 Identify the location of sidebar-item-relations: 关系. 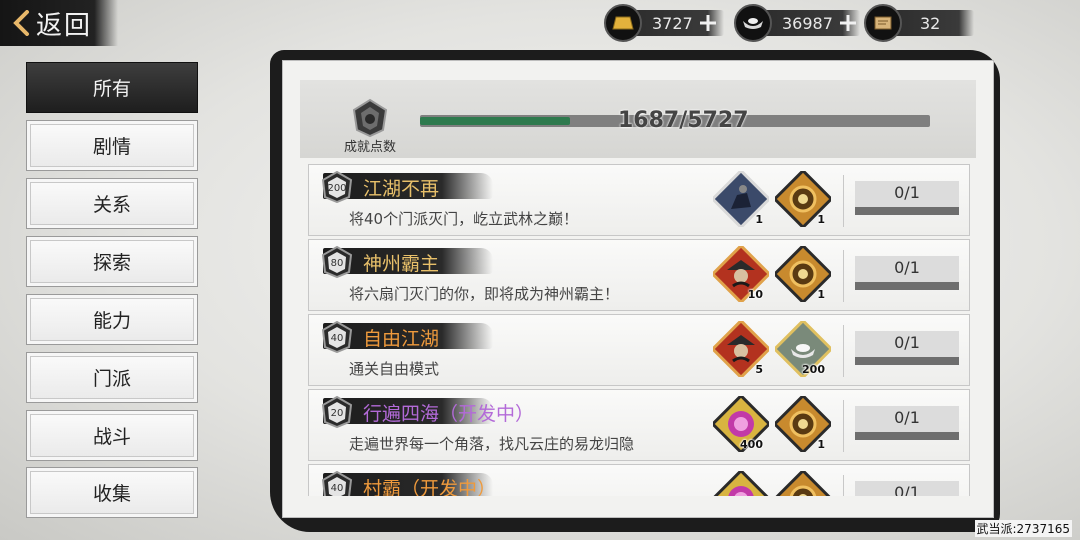
(112, 203).